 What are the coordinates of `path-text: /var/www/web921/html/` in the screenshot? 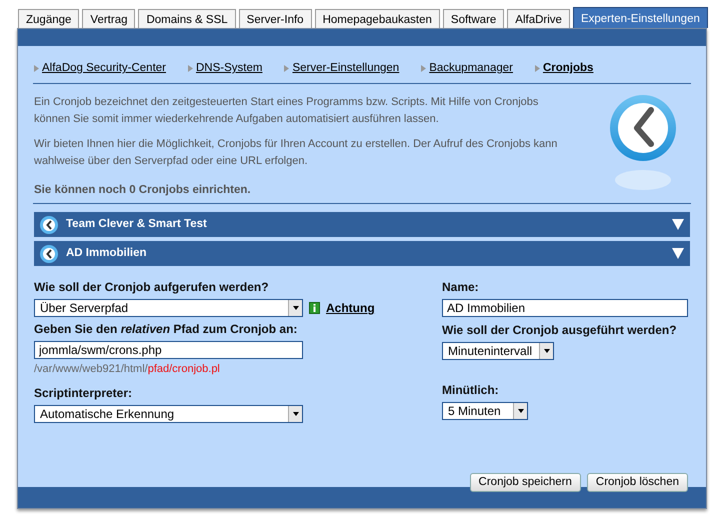 It's located at (91, 369).